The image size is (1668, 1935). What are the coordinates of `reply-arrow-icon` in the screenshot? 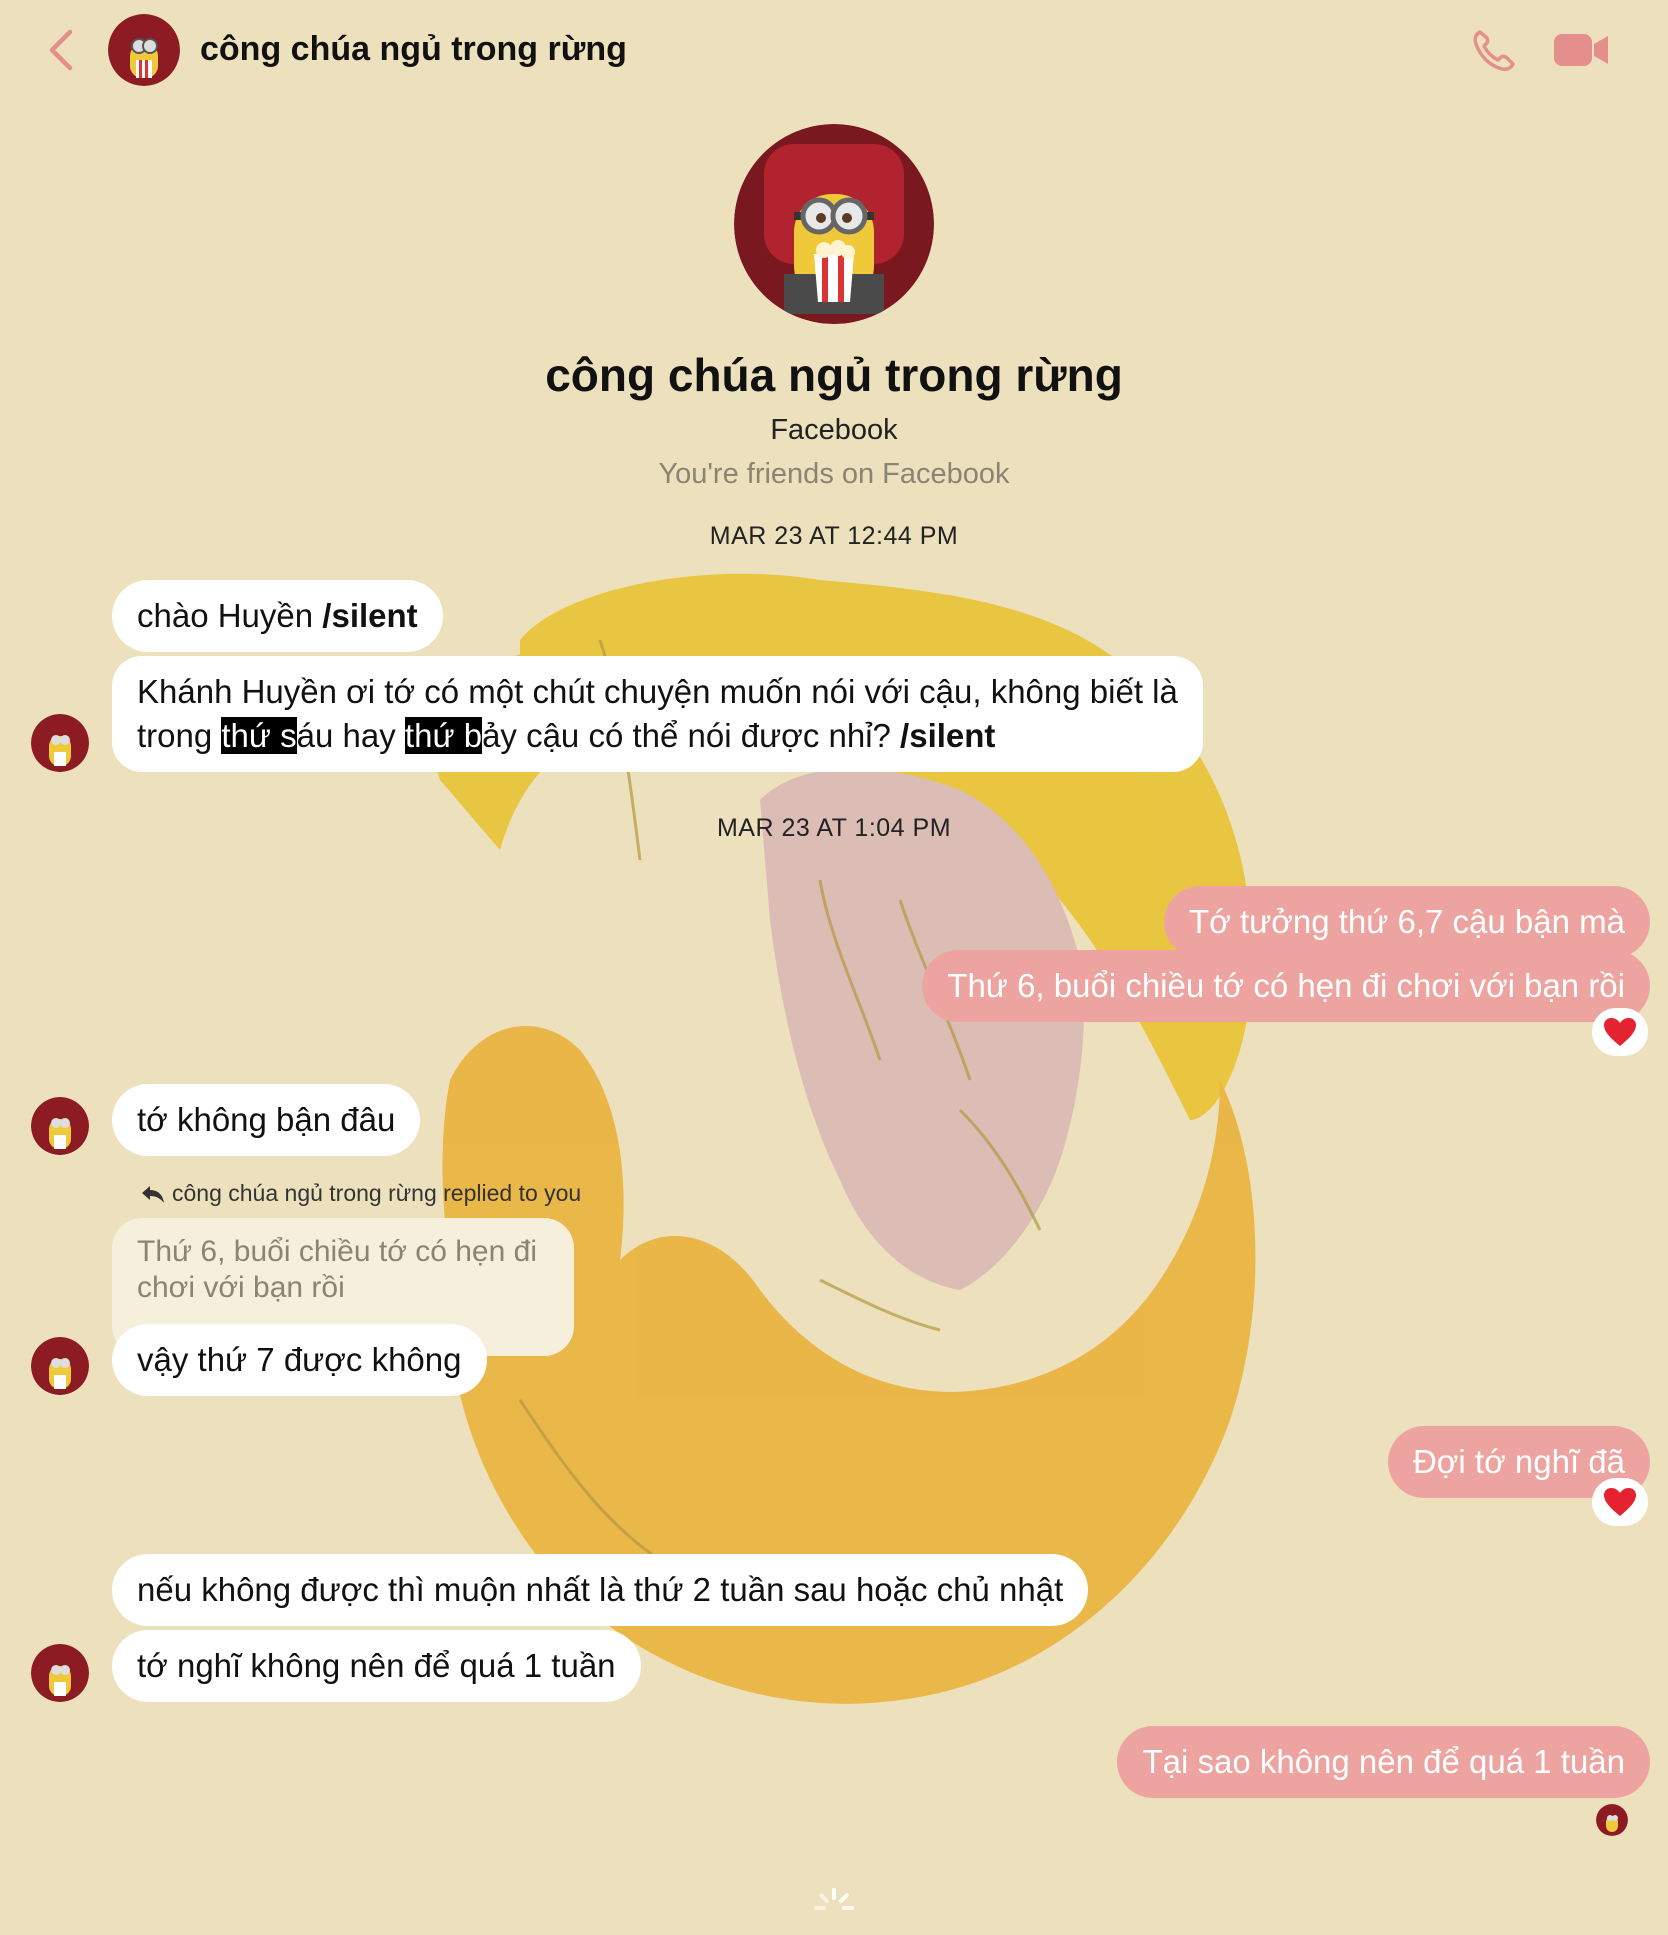 It's located at (153, 1194).